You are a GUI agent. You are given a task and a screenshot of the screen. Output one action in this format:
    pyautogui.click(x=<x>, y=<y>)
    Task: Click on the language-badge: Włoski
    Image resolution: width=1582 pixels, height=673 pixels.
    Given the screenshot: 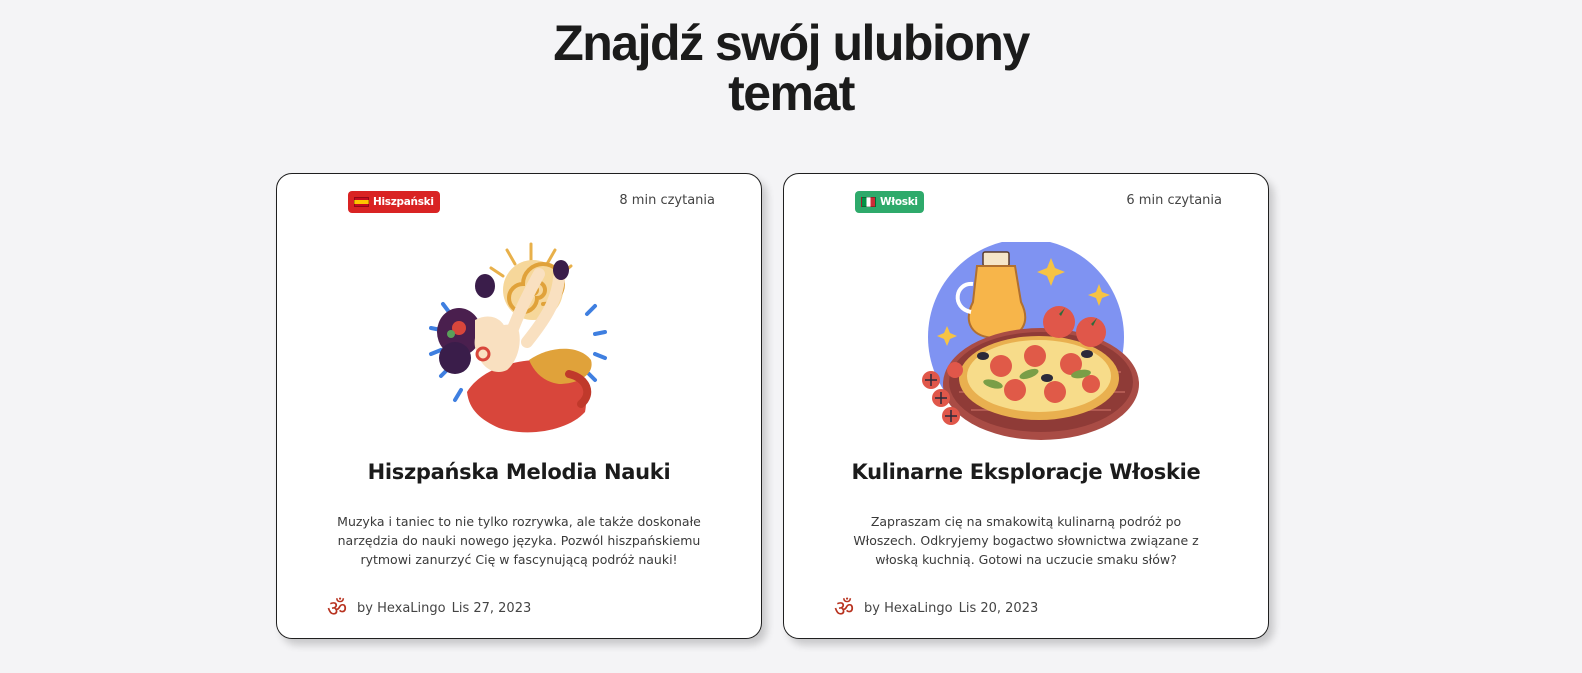 What is the action you would take?
    pyautogui.click(x=889, y=202)
    